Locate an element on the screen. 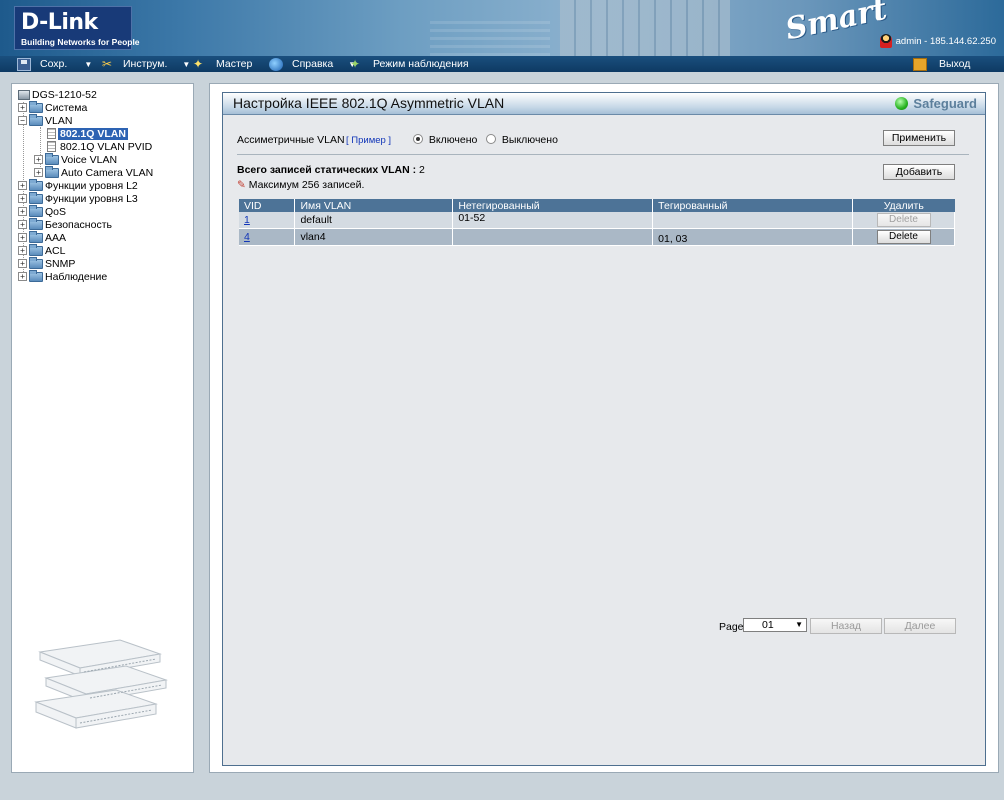 This screenshot has height=800, width=1004. tagged-cell: 01, 03 is located at coordinates (753, 237).